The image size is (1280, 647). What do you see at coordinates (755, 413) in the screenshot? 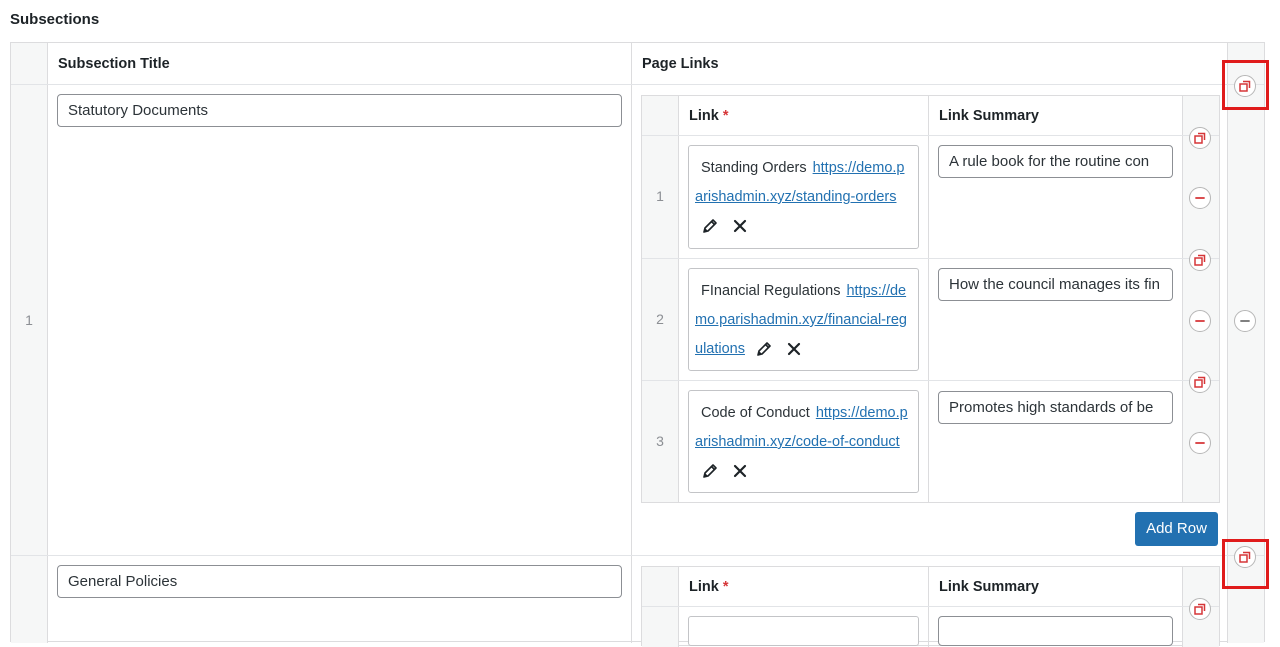
I see `link-title: Code of Conduct` at bounding box center [755, 413].